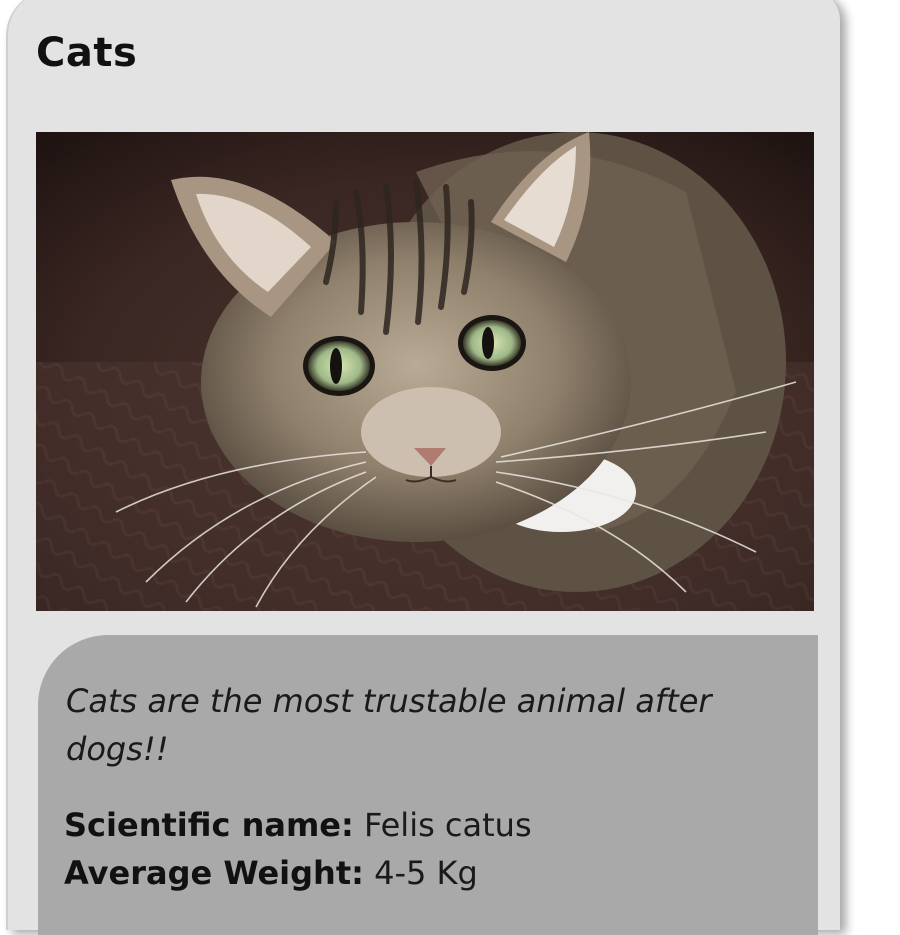 The width and height of the screenshot is (900, 935). Describe the element at coordinates (87, 53) in the screenshot. I see `card-title: Cats` at that location.